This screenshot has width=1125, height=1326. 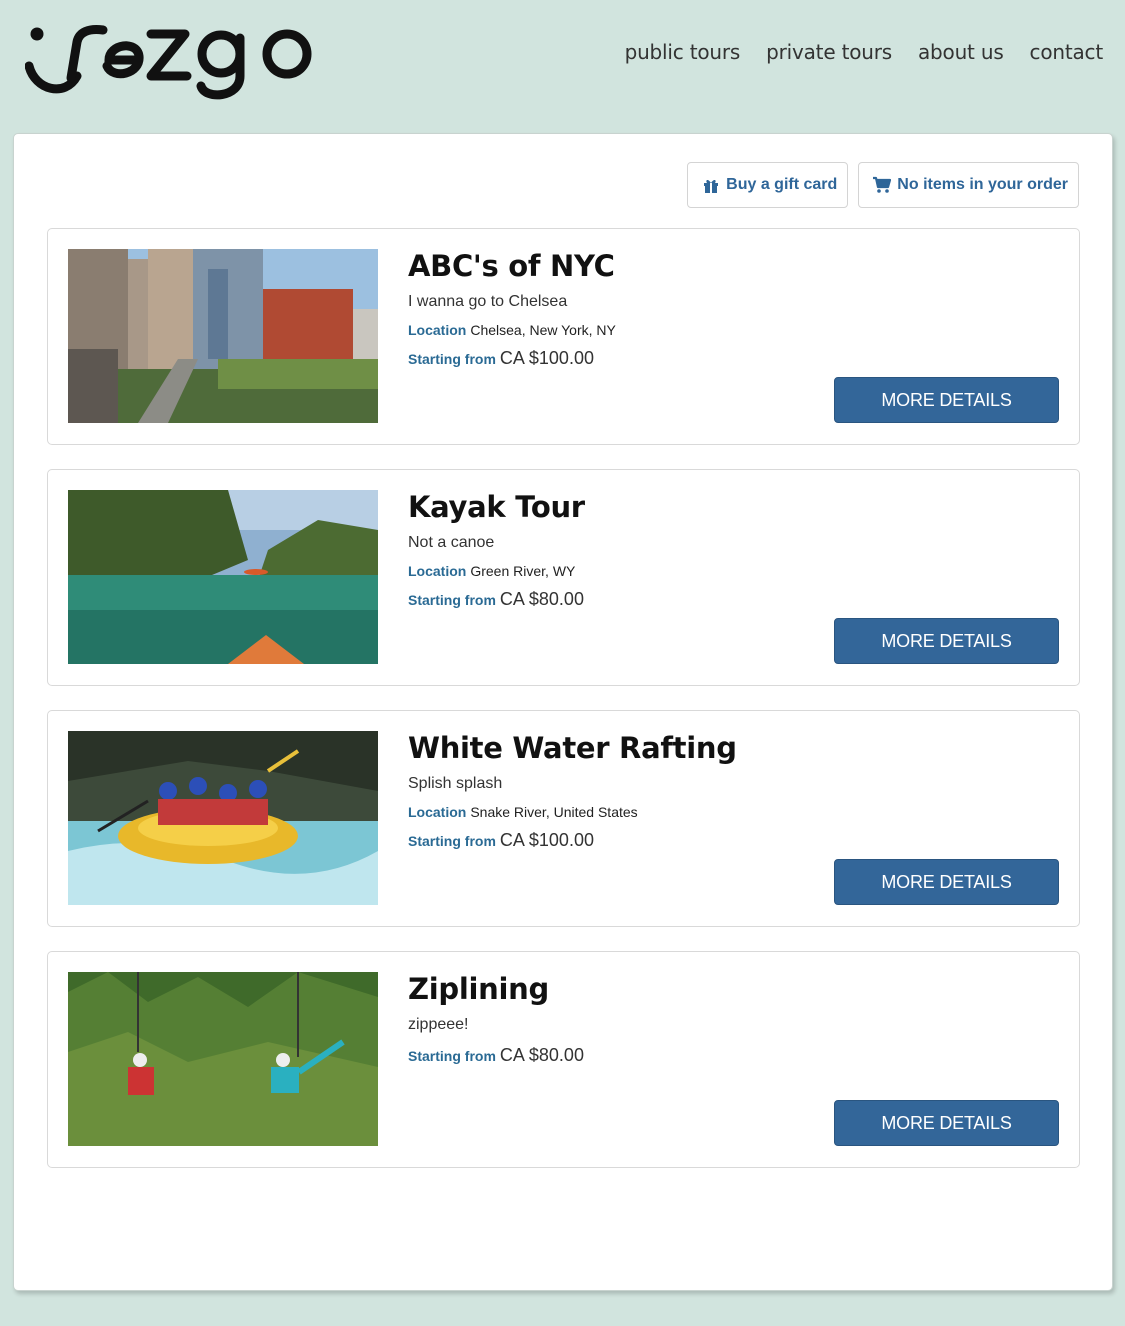 What do you see at coordinates (451, 542) in the screenshot?
I see `tour-subtitle: Not a canoe` at bounding box center [451, 542].